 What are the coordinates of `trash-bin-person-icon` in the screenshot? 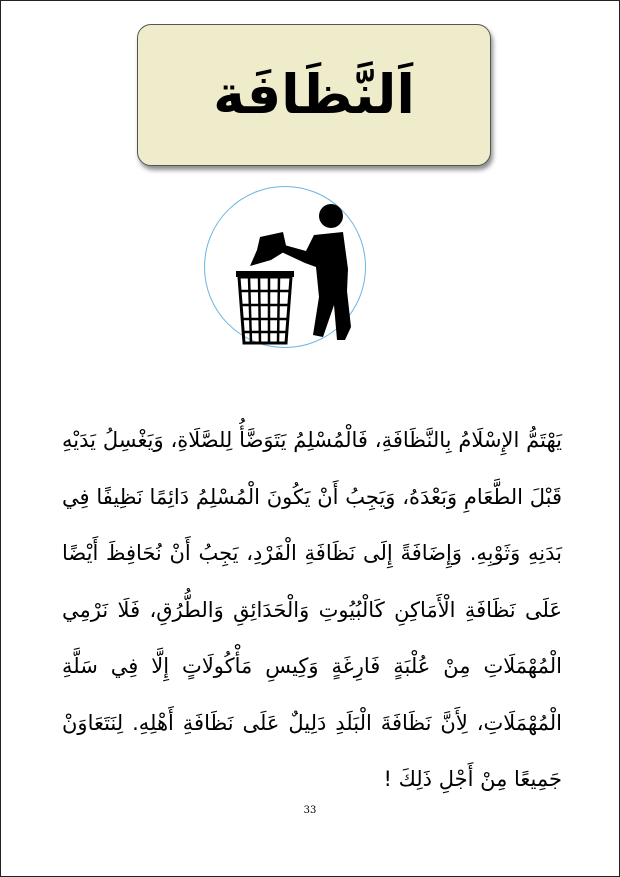 It's located at (293, 274).